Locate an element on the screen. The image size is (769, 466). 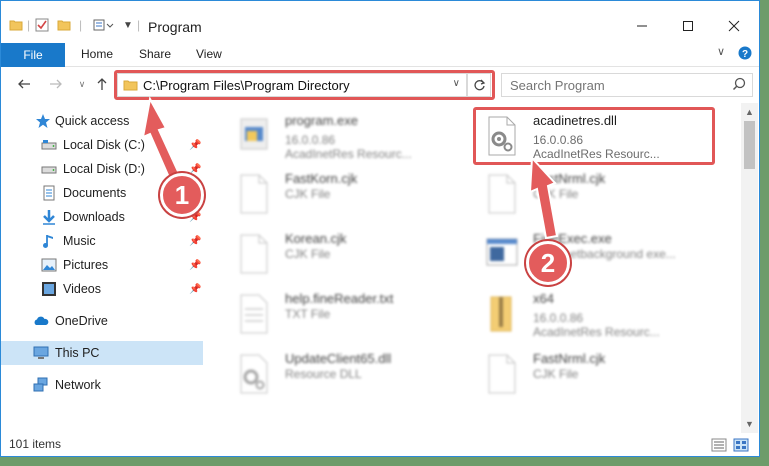
large-icons-view-icon is located at coordinates (741, 445).